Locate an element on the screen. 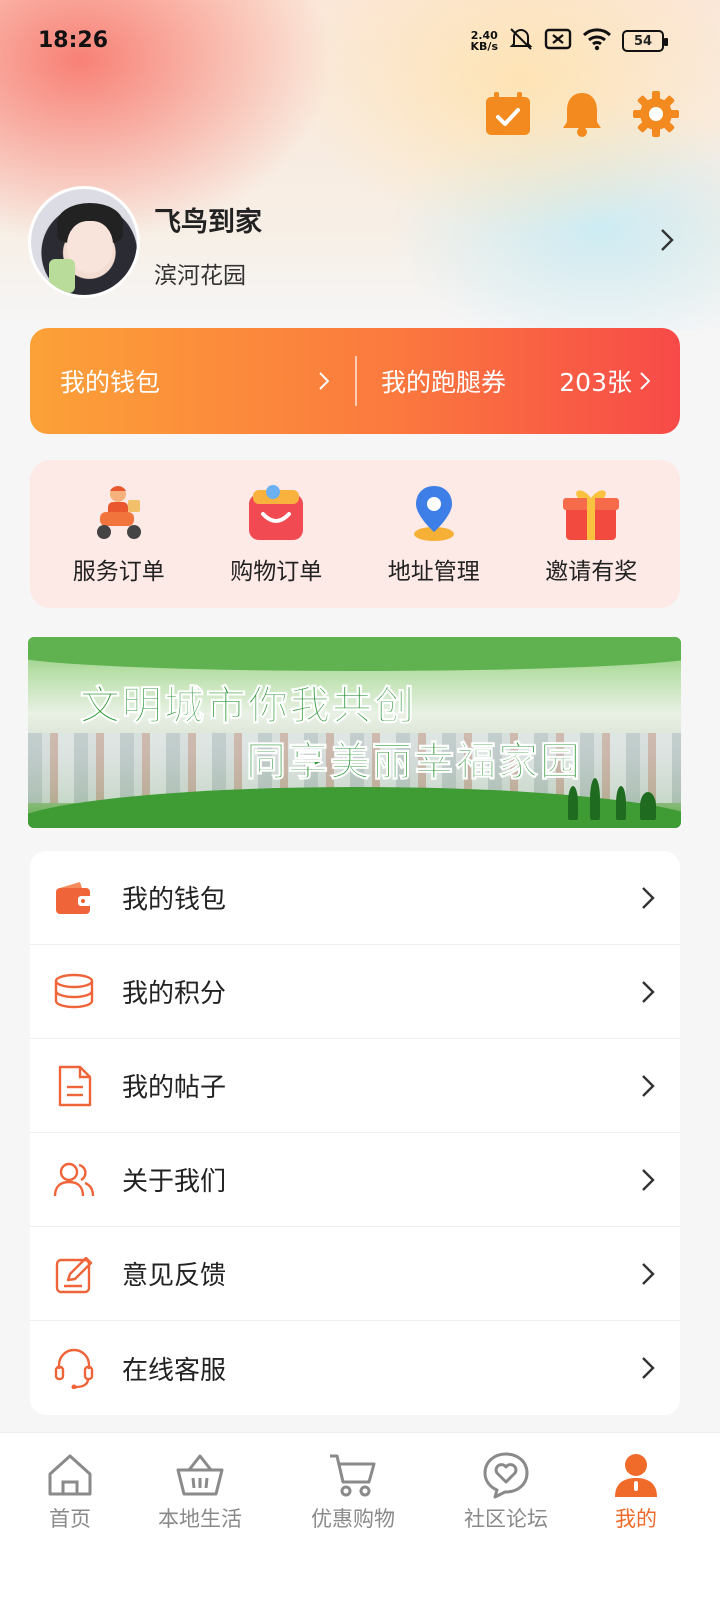 The width and height of the screenshot is (720, 1600). tab-community-forum: 社区论坛 is located at coordinates (506, 1491).